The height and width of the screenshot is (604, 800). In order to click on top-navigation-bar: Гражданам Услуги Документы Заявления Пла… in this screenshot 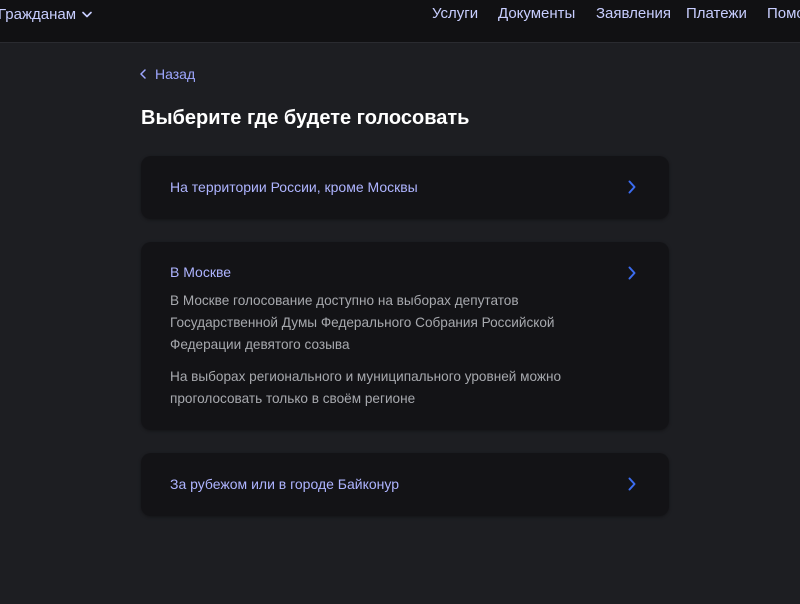, I will do `click(400, 21)`.